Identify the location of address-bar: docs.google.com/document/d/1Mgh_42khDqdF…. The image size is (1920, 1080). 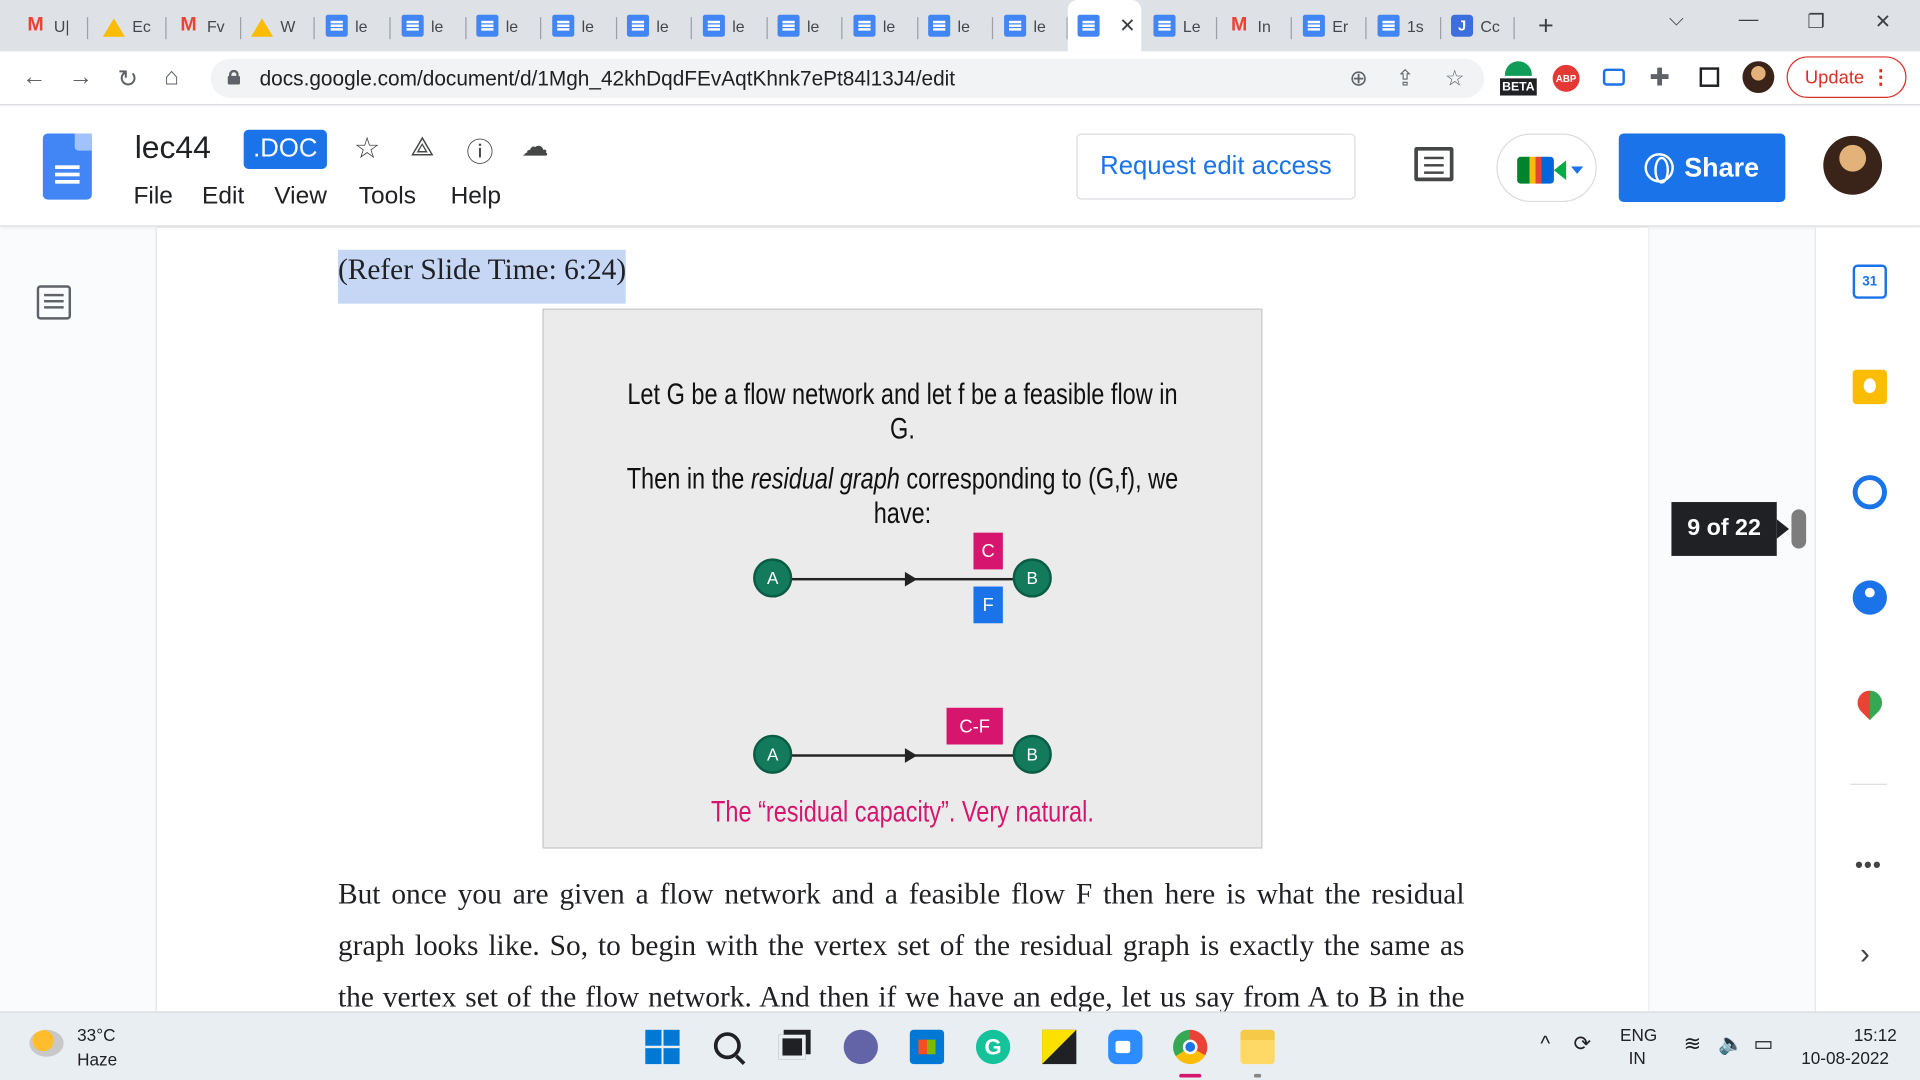
(847, 78).